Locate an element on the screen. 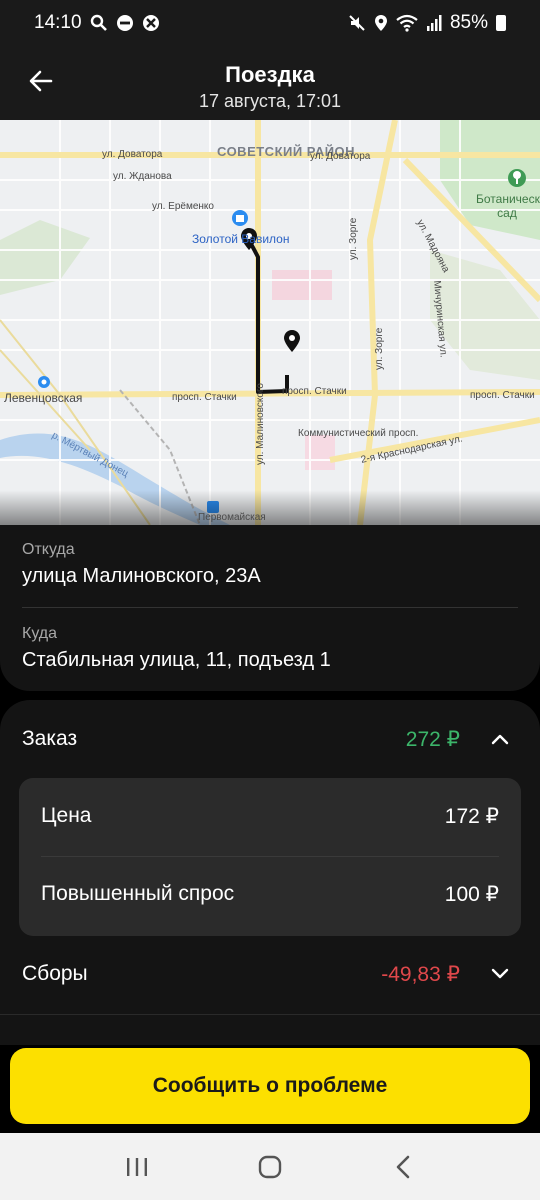 This screenshot has height=1200, width=540. order-toggle-row: Заказ 272 ₽ is located at coordinates (270, 739).